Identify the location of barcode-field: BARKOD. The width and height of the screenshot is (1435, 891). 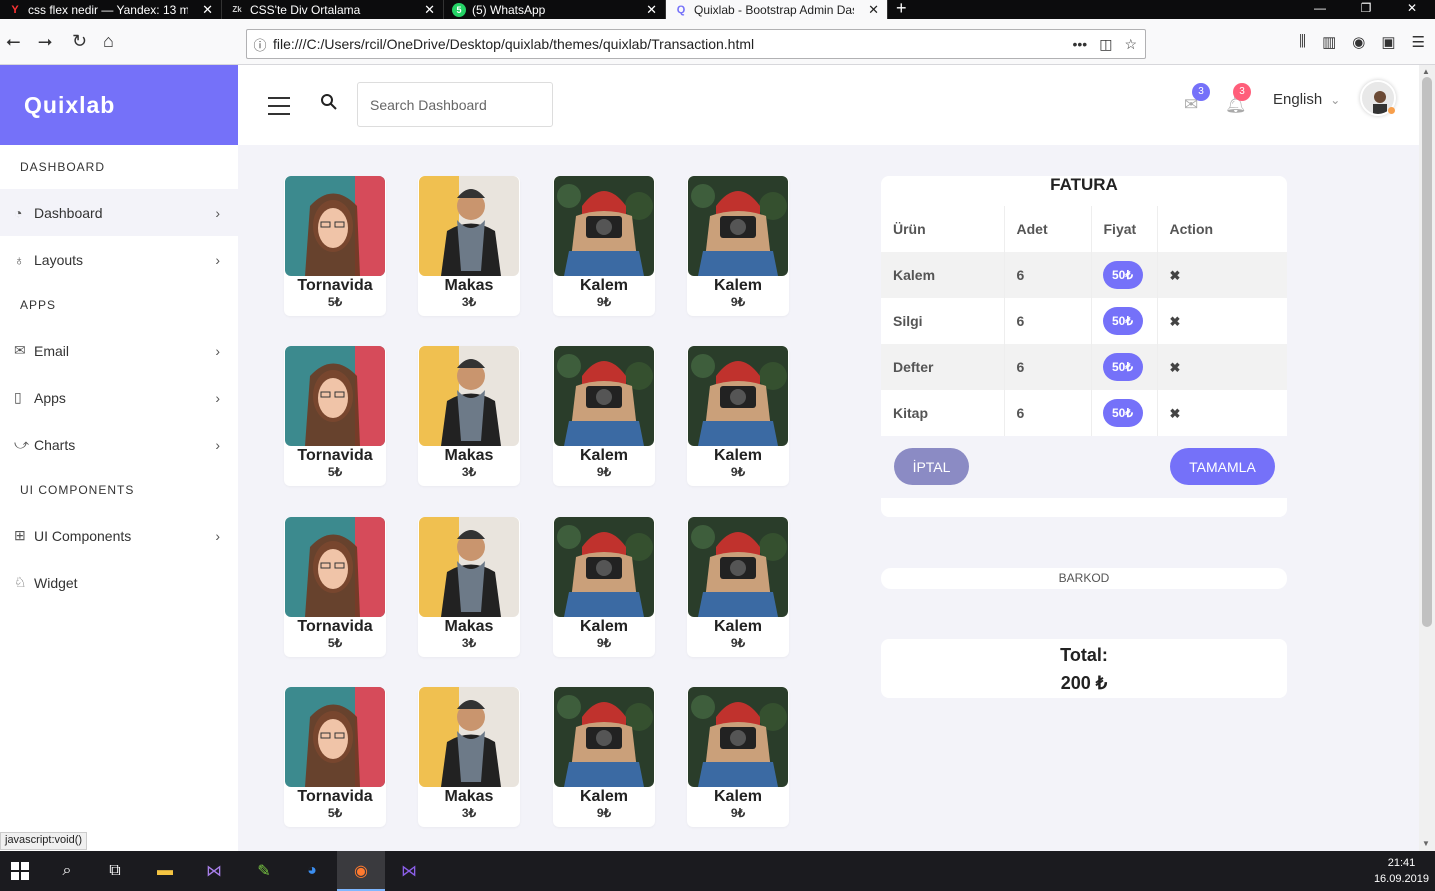
(1084, 578).